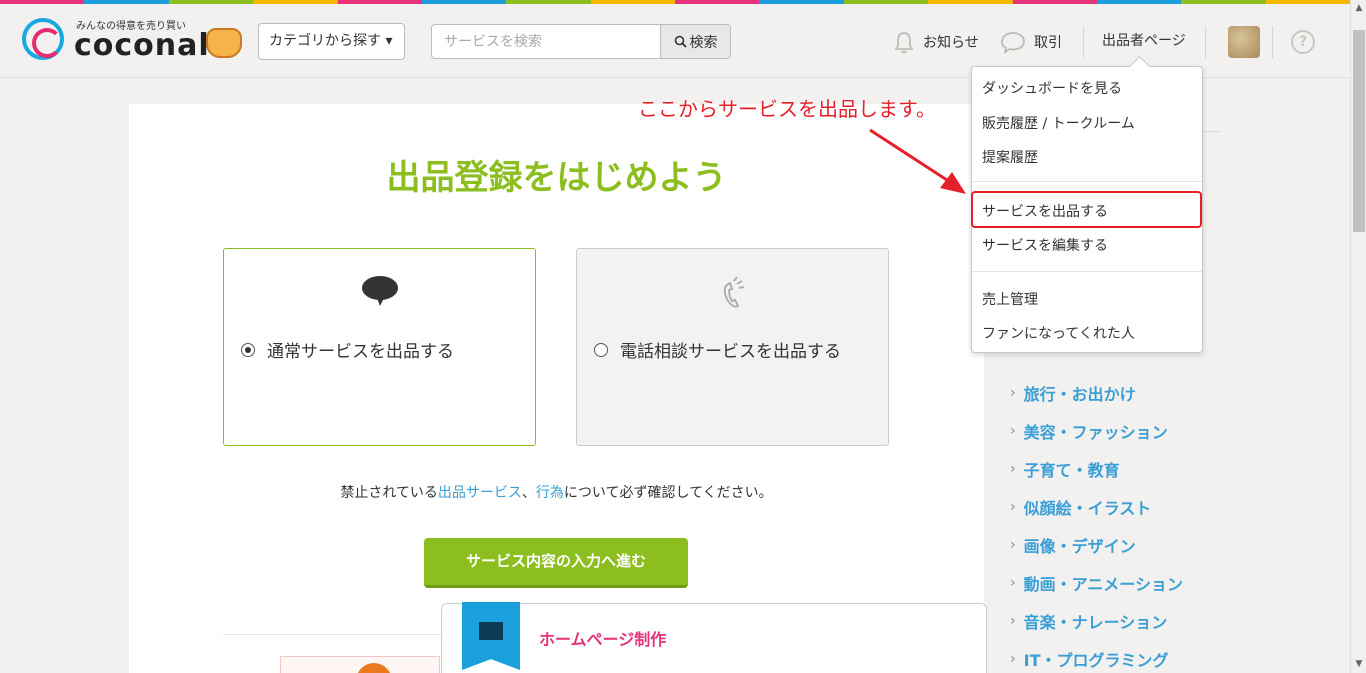 This screenshot has width=1366, height=673. Describe the element at coordinates (550, 493) in the screenshot. I see `prohibited-acts-link: 行為` at that location.